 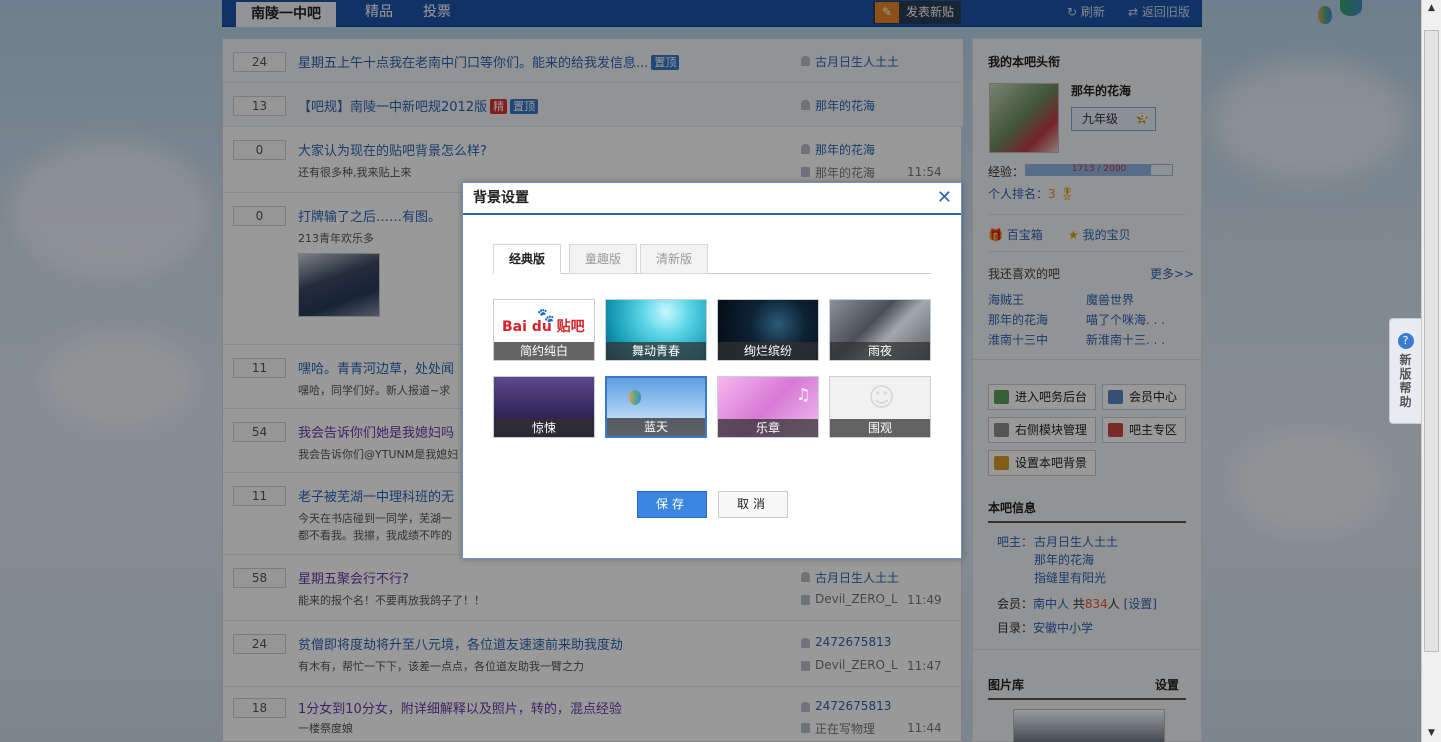 I want to click on theme-caption: 绚烂缤纷, so click(x=768, y=351).